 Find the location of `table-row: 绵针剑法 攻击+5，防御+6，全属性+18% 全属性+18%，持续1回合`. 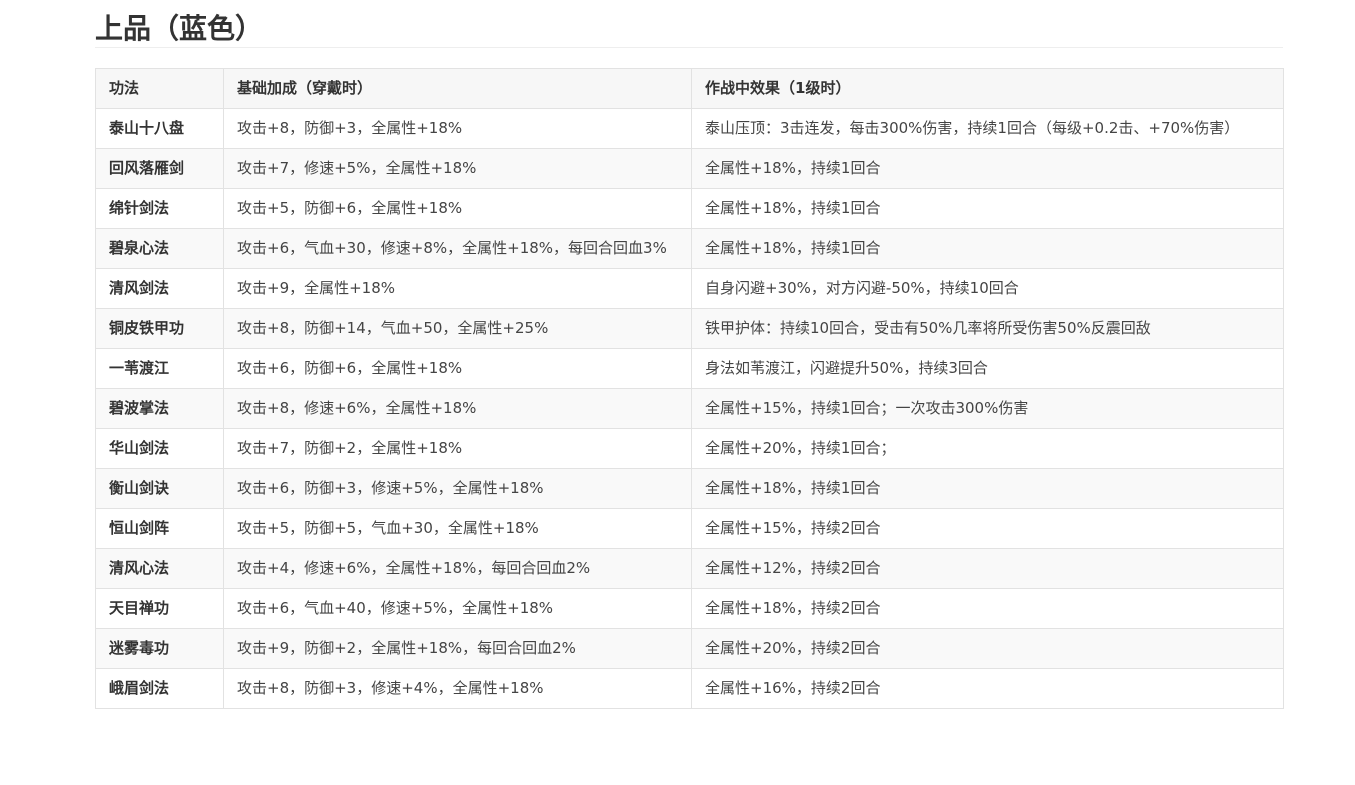

table-row: 绵针剑法 攻击+5，防御+6，全属性+18% 全属性+18%，持续1回合 is located at coordinates (689, 208).